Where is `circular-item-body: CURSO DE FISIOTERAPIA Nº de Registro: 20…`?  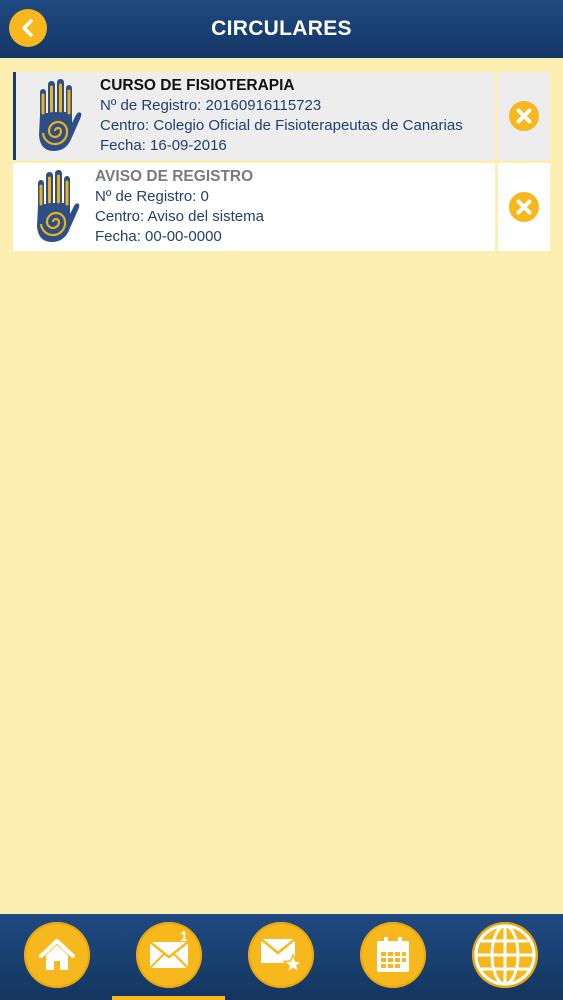
circular-item-body: CURSO DE FISIOTERAPIA Nº de Registro: 20… is located at coordinates (254, 116).